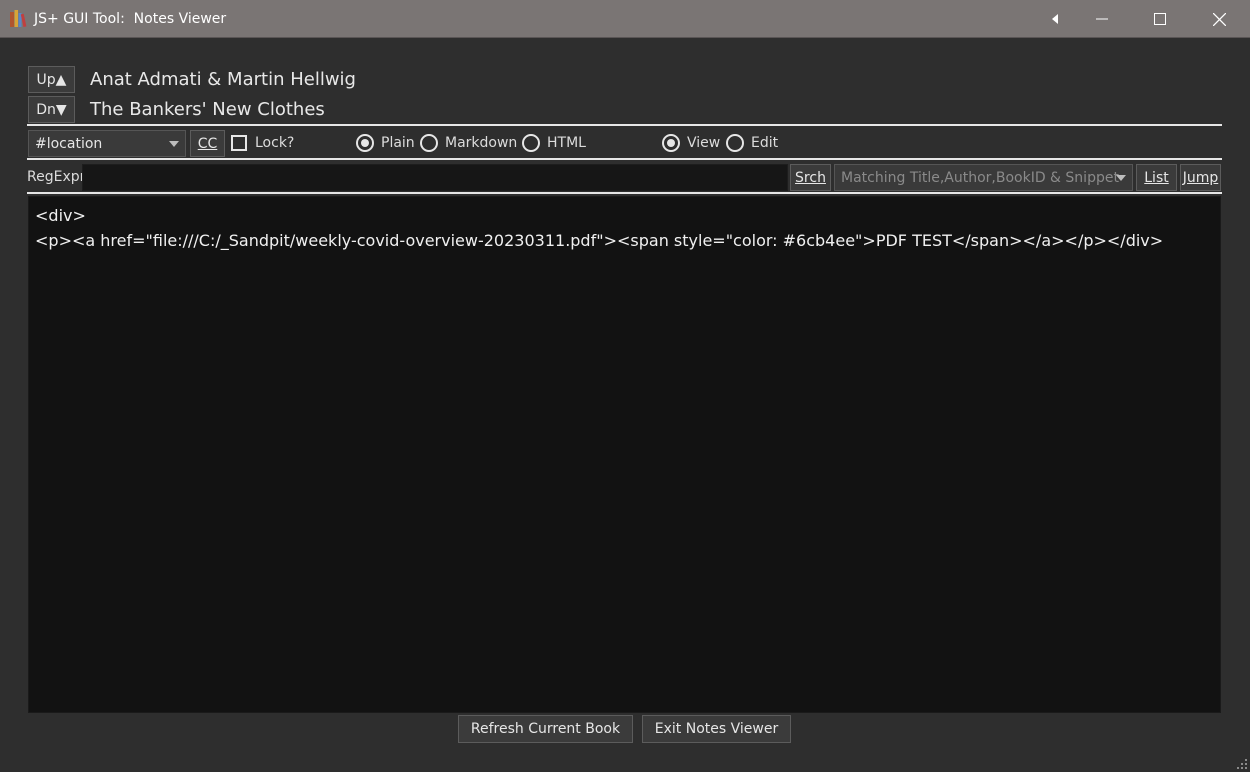 Image resolution: width=1250 pixels, height=772 pixels. Describe the element at coordinates (130, 19) in the screenshot. I see `window-title: JS+ GUI Tool: Notes Viewer` at that location.